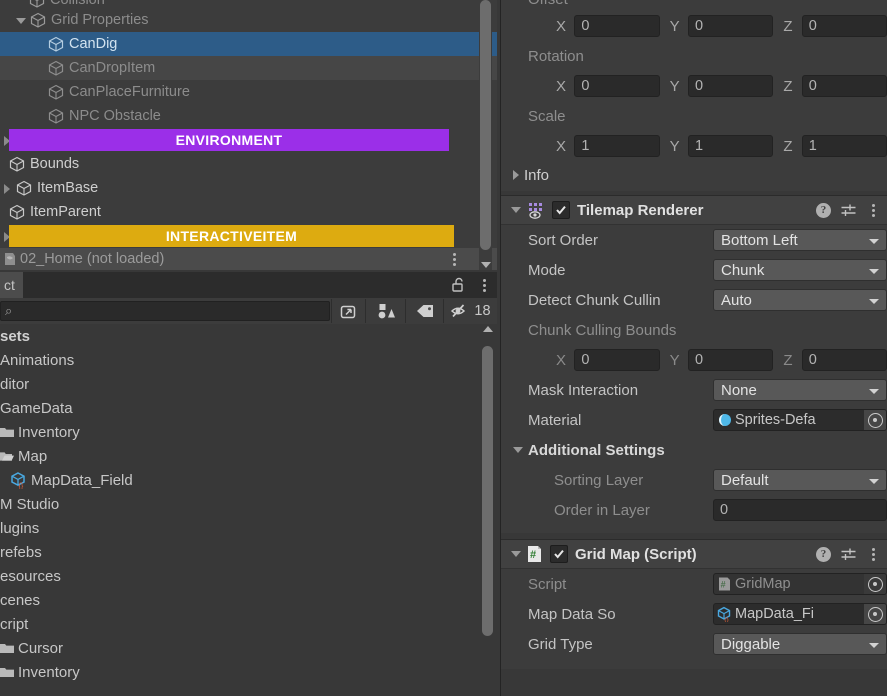 The height and width of the screenshot is (696, 887). What do you see at coordinates (694, 300) in the screenshot?
I see `detect-chunk-culling-row: Detect Chunk Cullin Auto` at bounding box center [694, 300].